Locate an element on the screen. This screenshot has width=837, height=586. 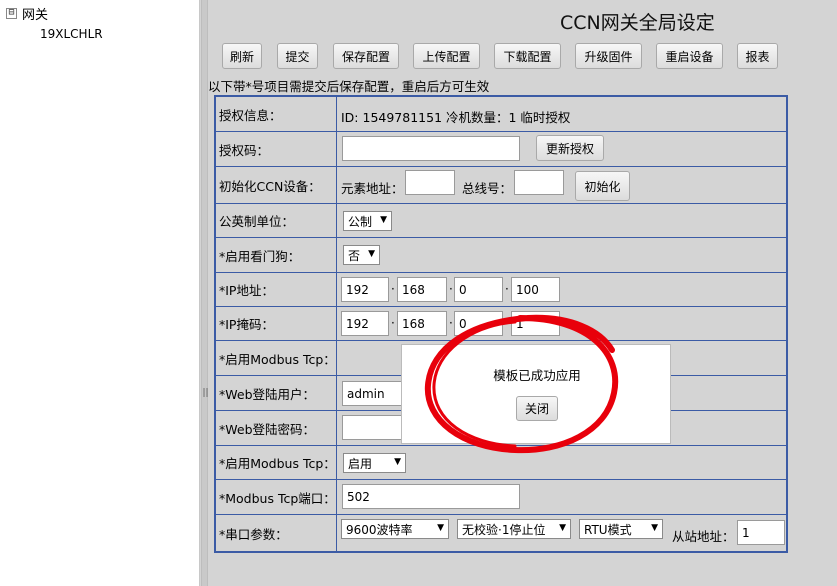
save-config-button: 保存配置 is located at coordinates (366, 56).